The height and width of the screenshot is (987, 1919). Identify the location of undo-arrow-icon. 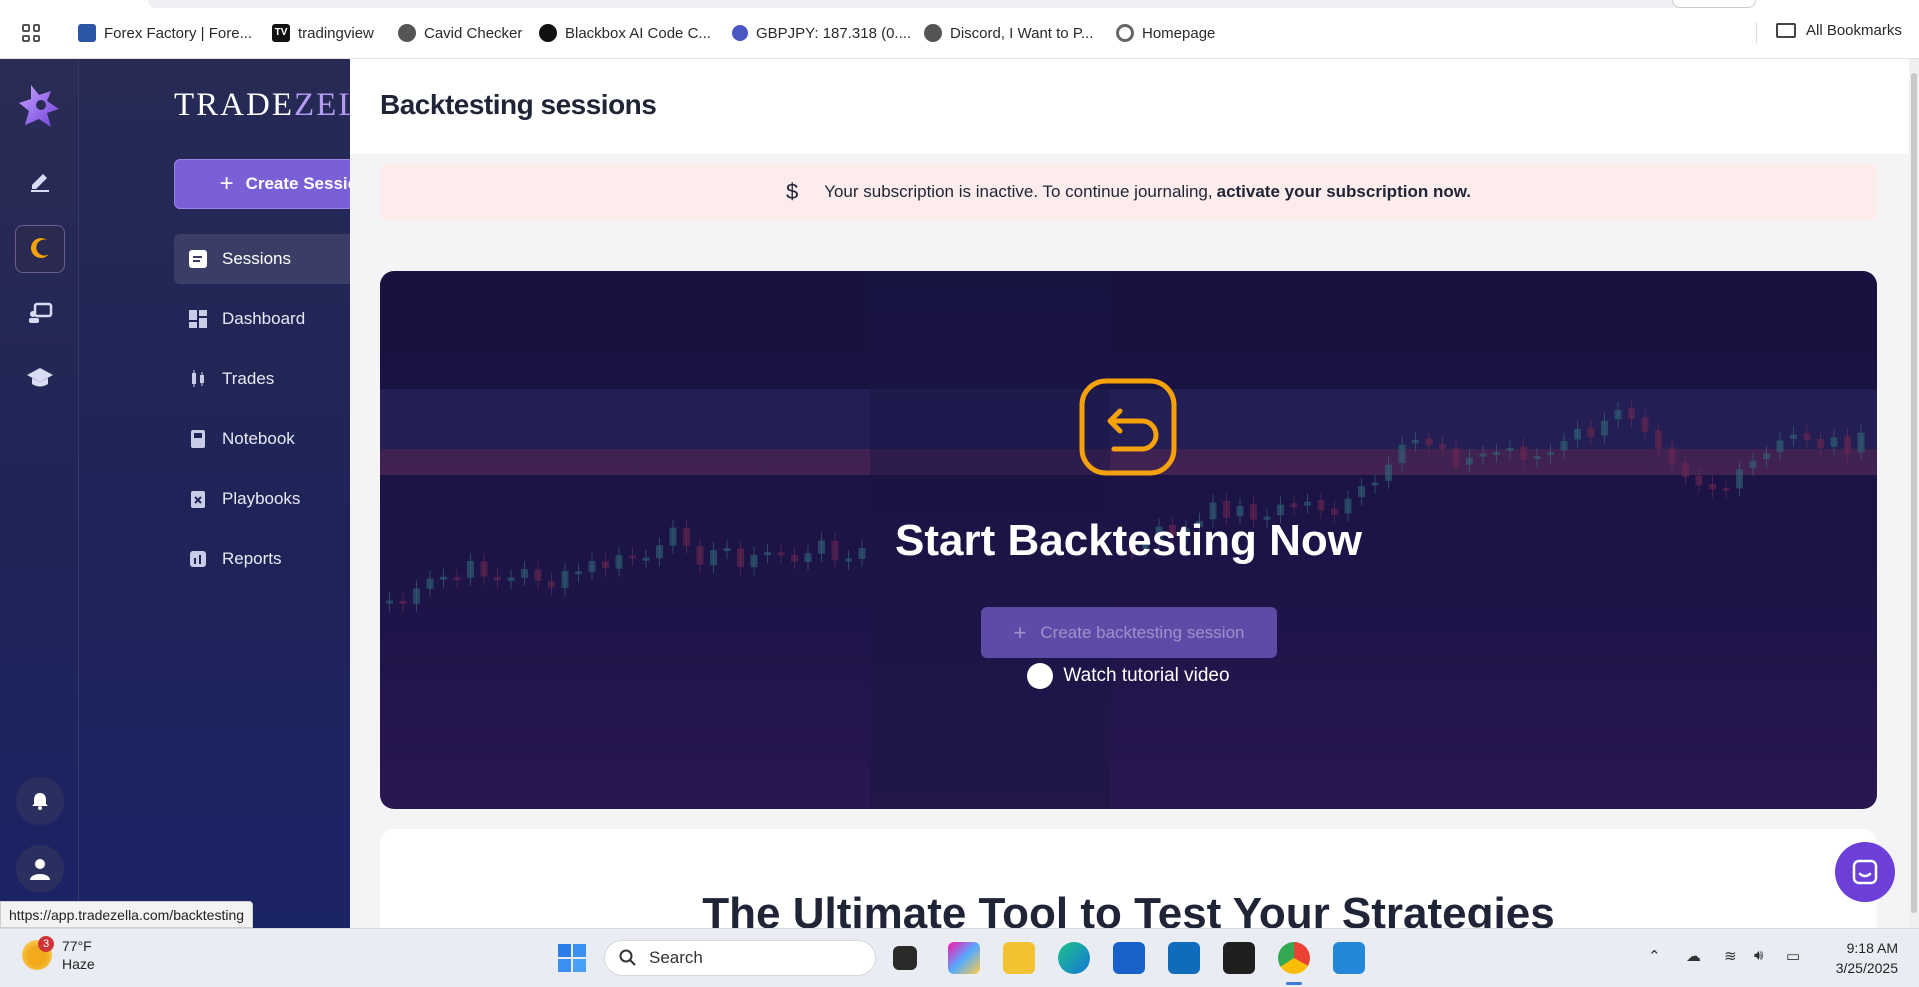
(1128, 427).